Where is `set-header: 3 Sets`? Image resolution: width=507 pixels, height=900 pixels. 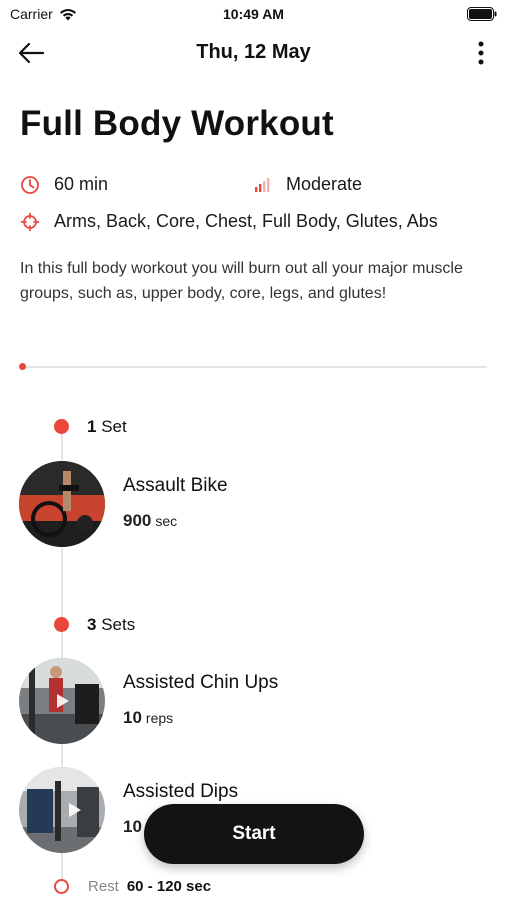 set-header: 3 Sets is located at coordinates (111, 625).